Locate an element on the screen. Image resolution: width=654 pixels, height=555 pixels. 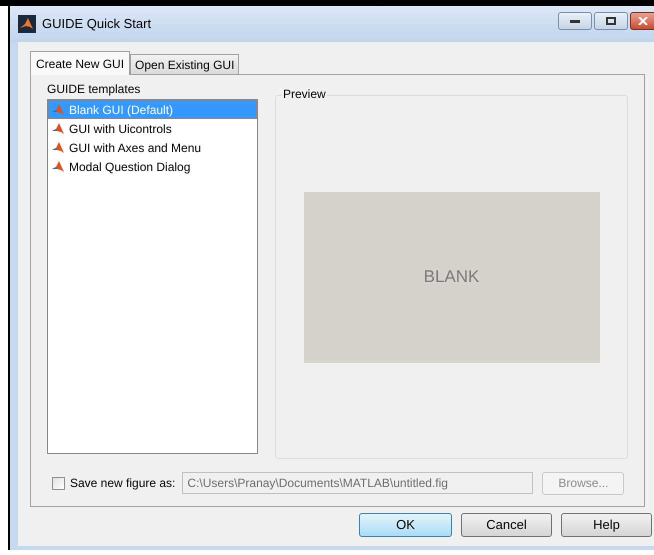
template-item: Modal Question Dialog is located at coordinates (152, 166).